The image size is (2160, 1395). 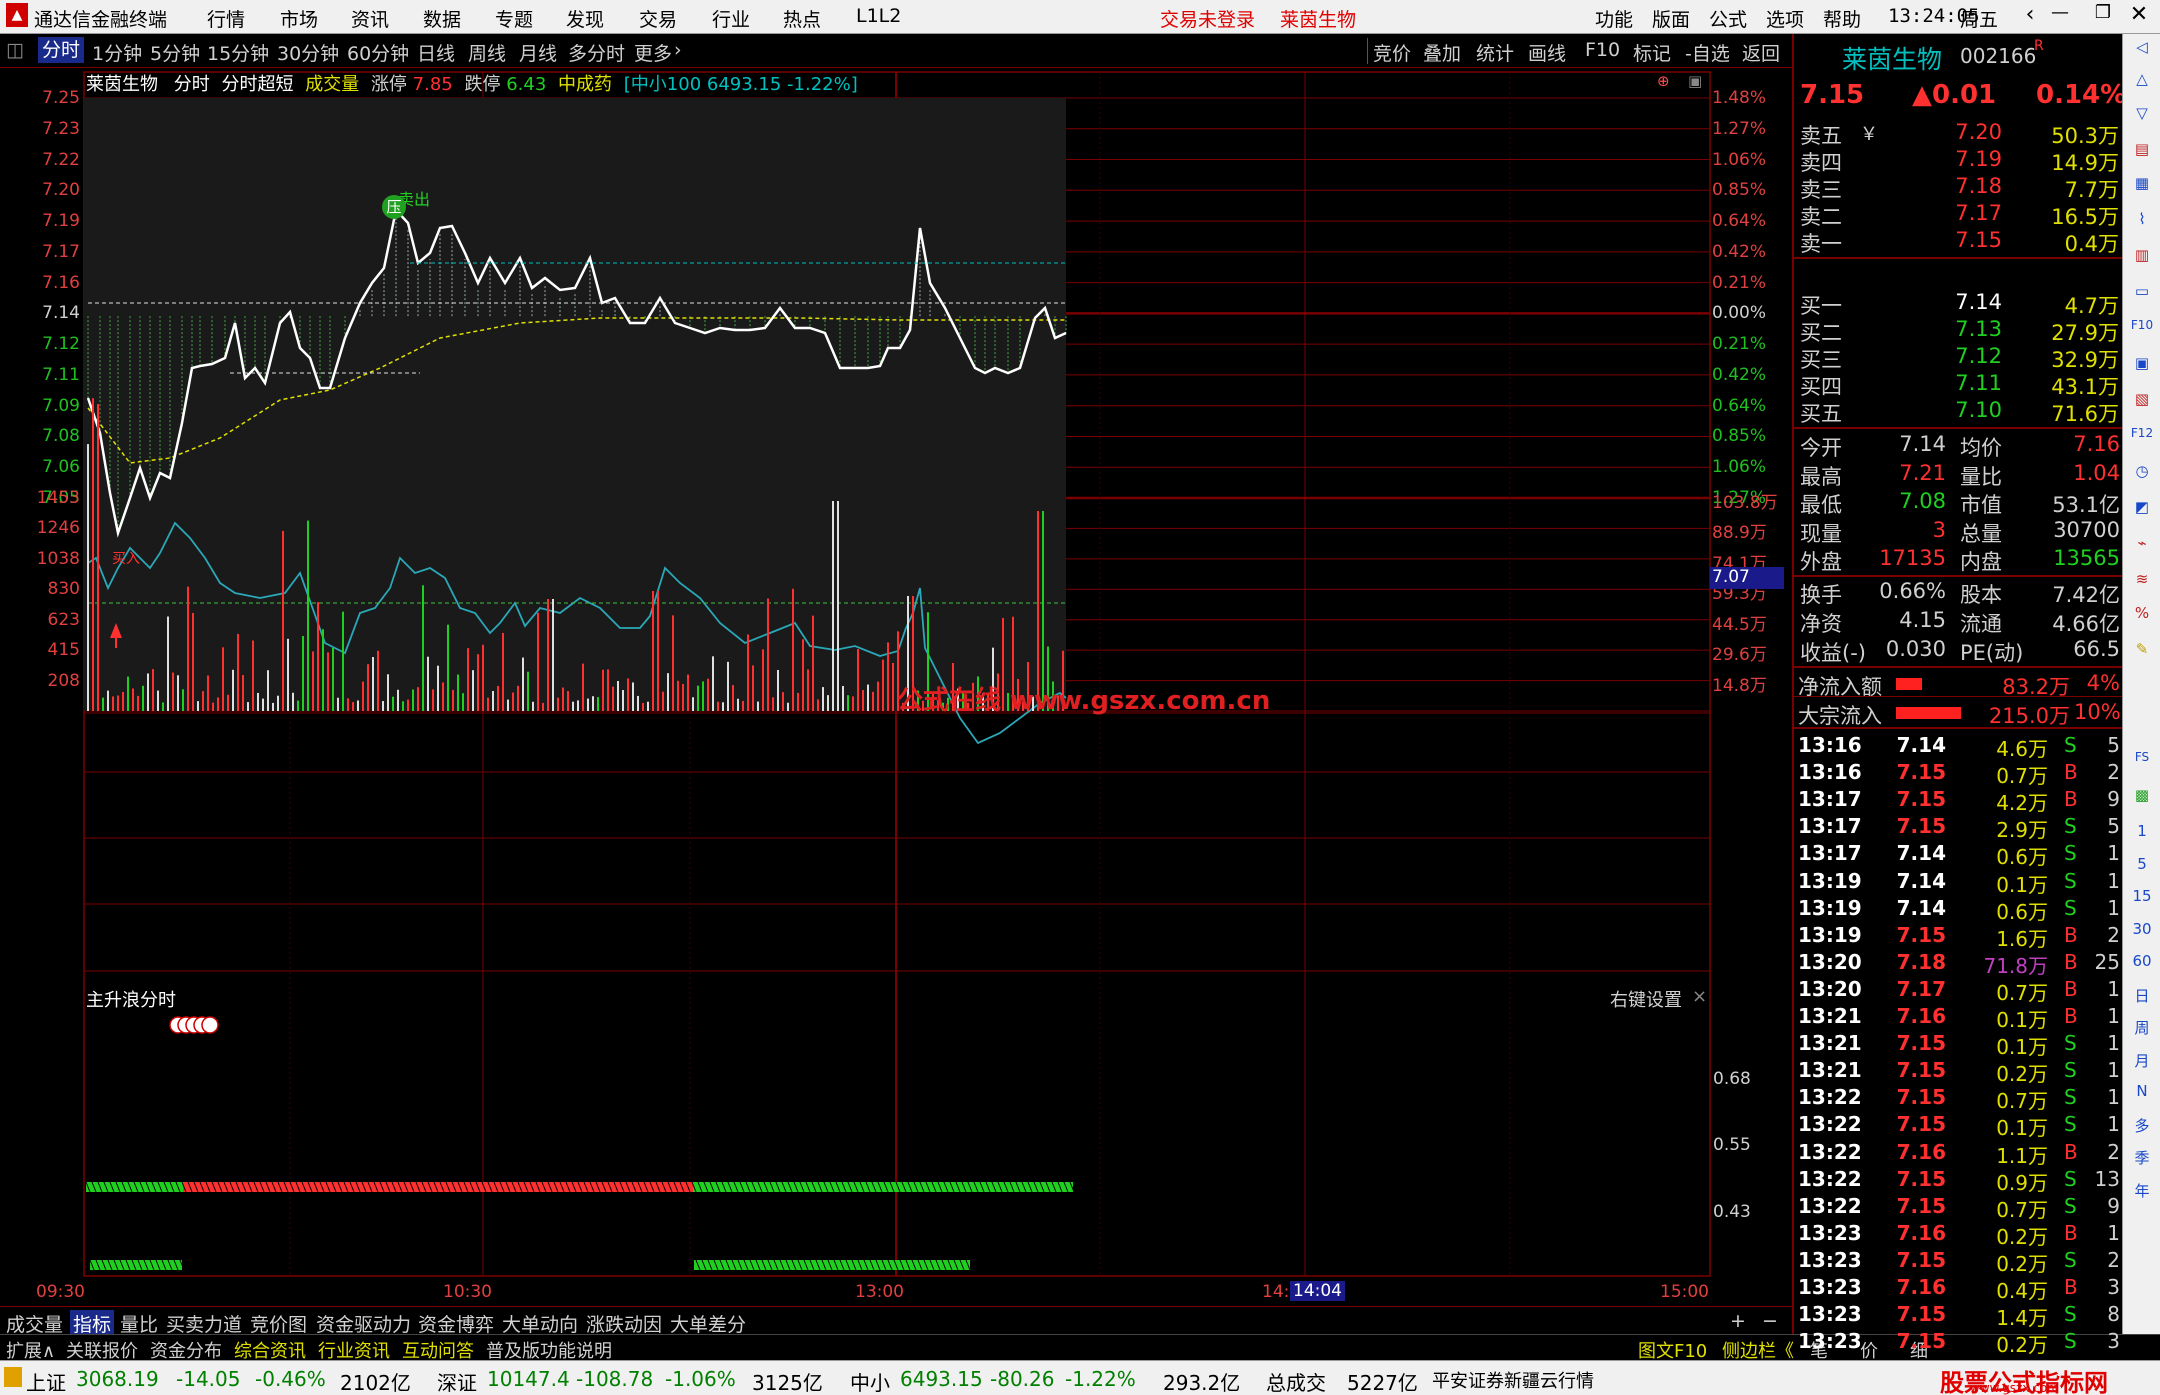 What do you see at coordinates (378, 52) in the screenshot?
I see `period-60min: 60分钟` at bounding box center [378, 52].